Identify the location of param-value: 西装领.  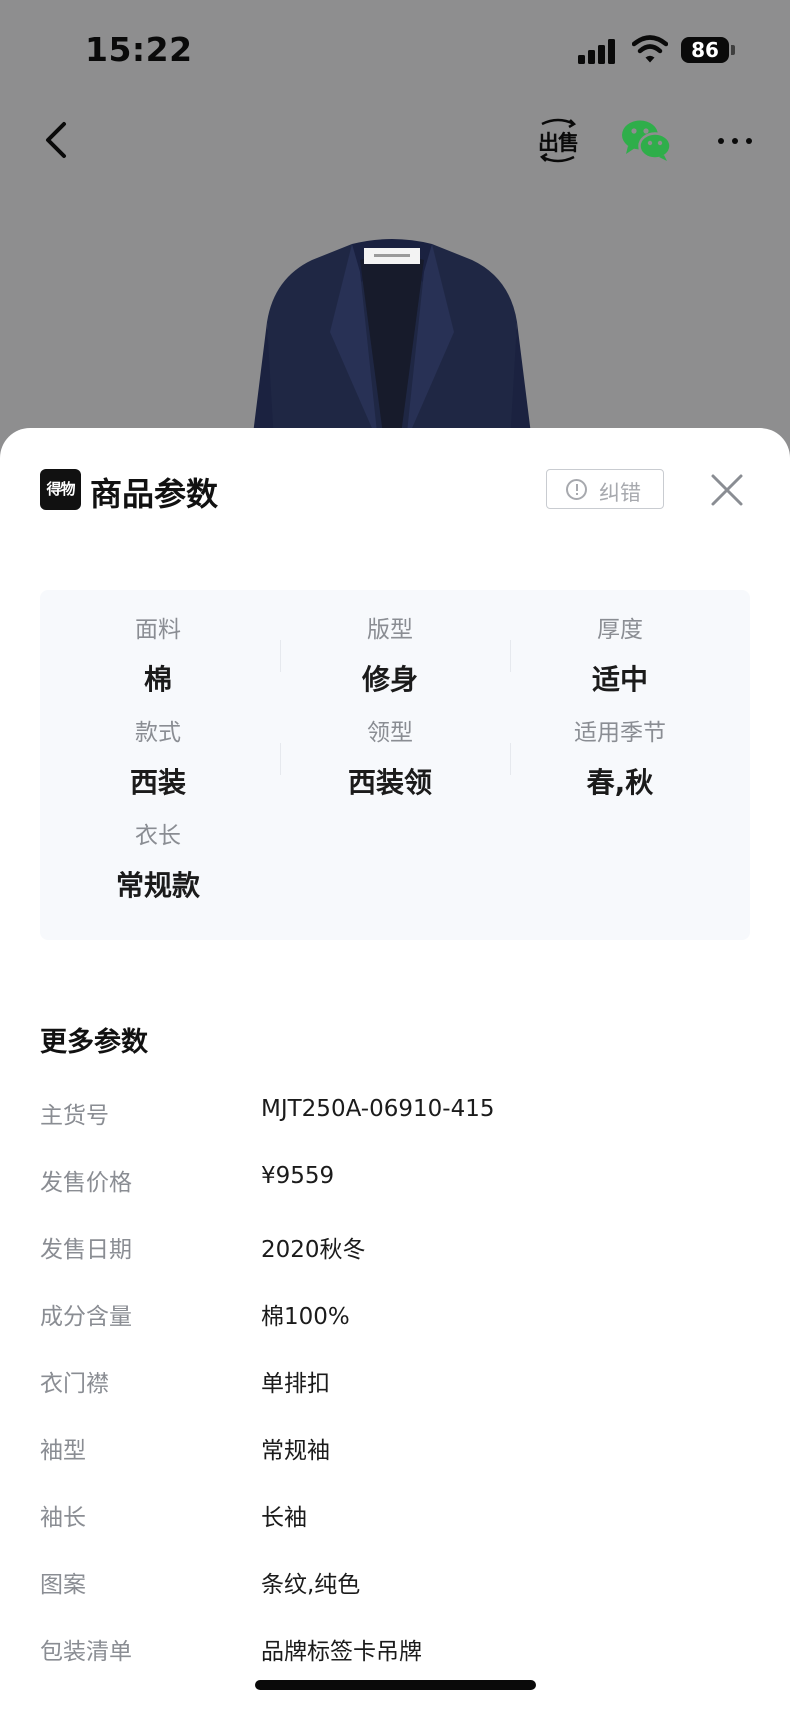
(389, 782).